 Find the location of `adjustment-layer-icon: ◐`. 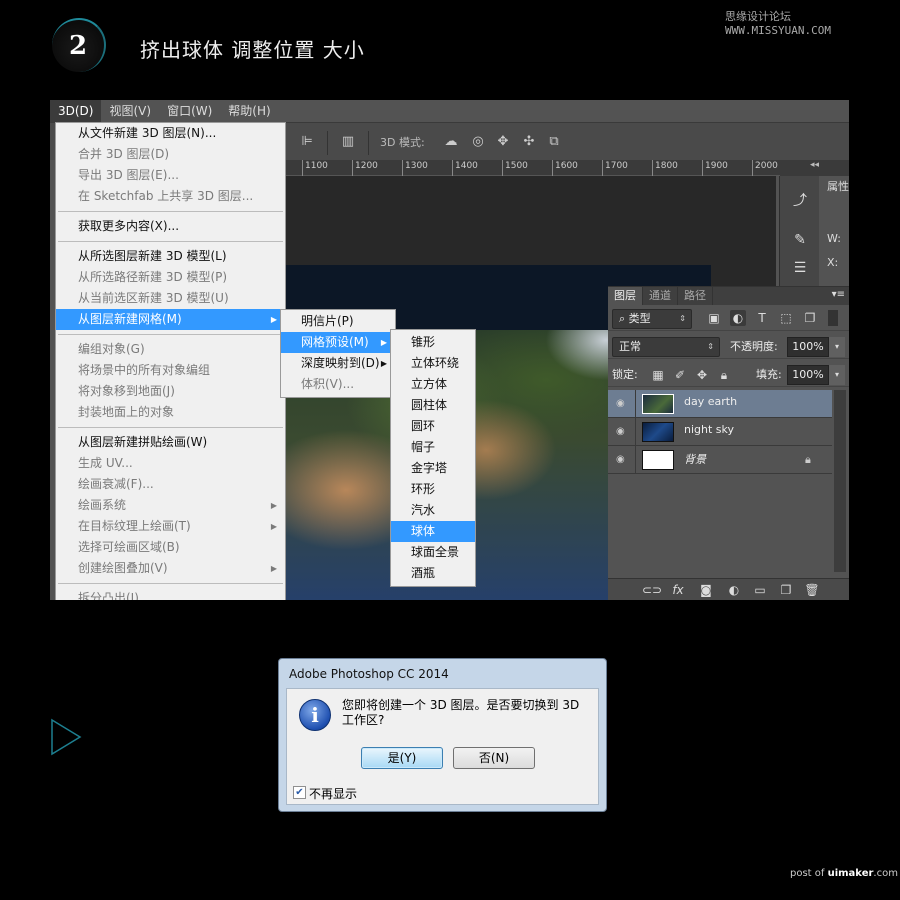

adjustment-layer-icon: ◐ is located at coordinates (734, 590).